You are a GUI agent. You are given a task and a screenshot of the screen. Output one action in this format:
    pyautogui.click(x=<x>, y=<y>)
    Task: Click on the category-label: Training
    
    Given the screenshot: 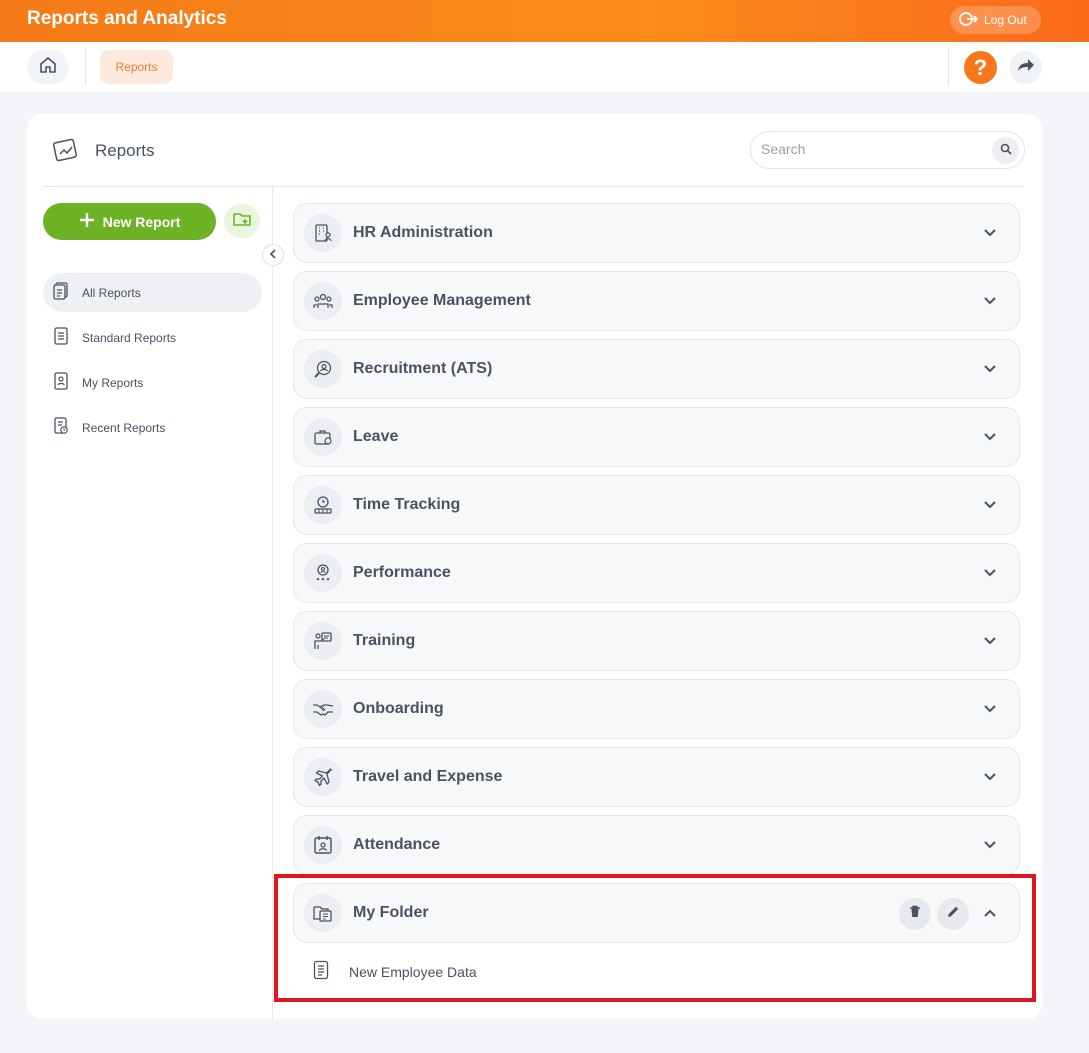 What is the action you would take?
    pyautogui.click(x=384, y=640)
    